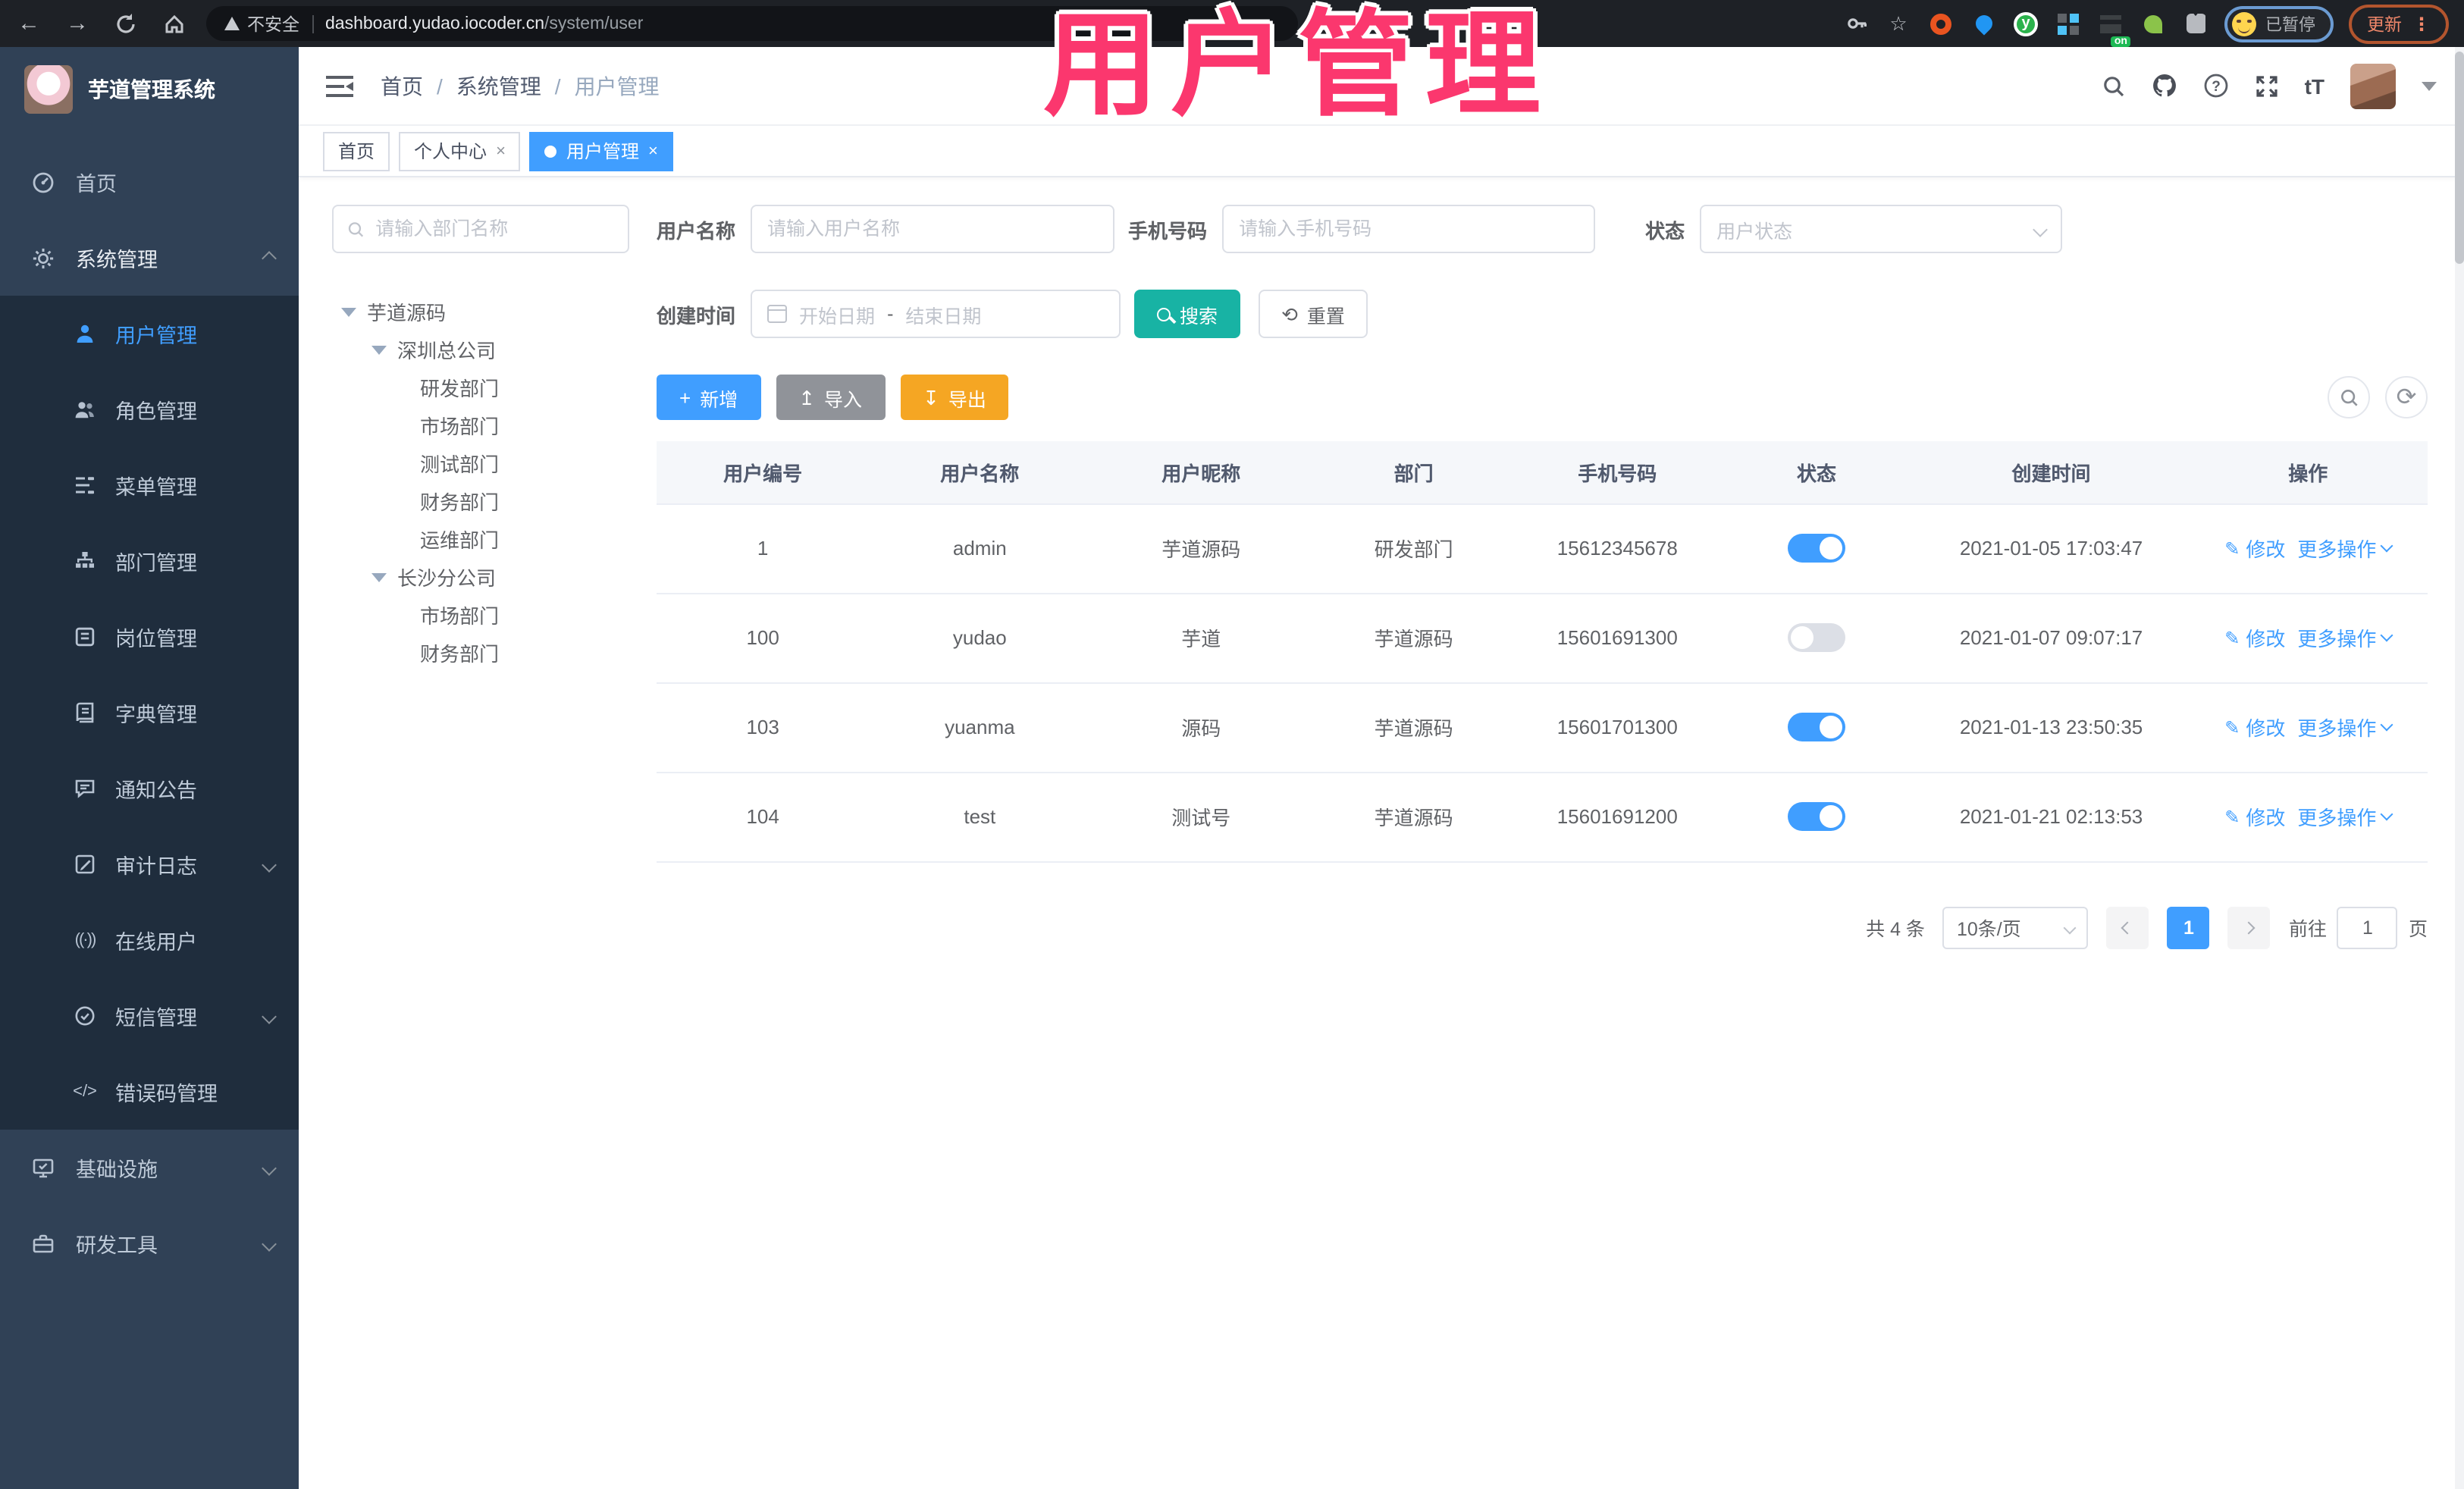 The image size is (2464, 1489). I want to click on browser-reload-icon, so click(126, 23).